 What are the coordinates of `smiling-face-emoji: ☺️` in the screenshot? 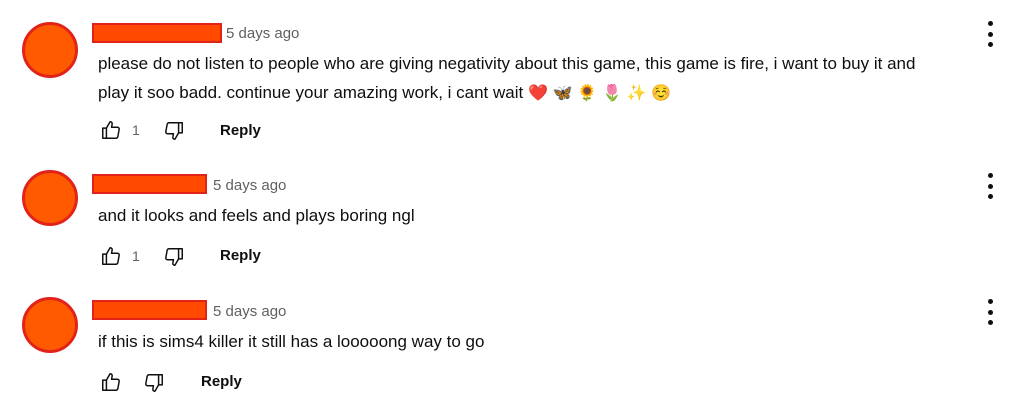 It's located at (661, 92).